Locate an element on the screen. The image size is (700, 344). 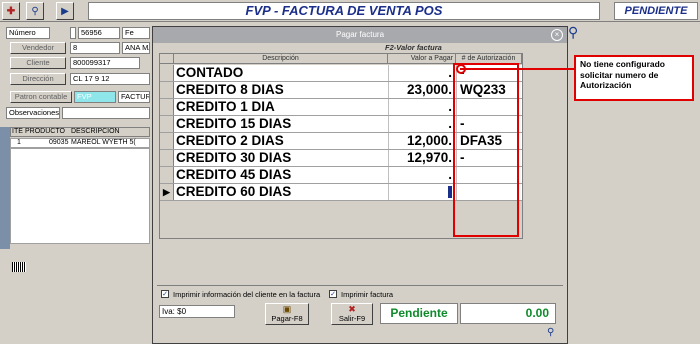
vendedor-field: 8 is located at coordinates (95, 48).